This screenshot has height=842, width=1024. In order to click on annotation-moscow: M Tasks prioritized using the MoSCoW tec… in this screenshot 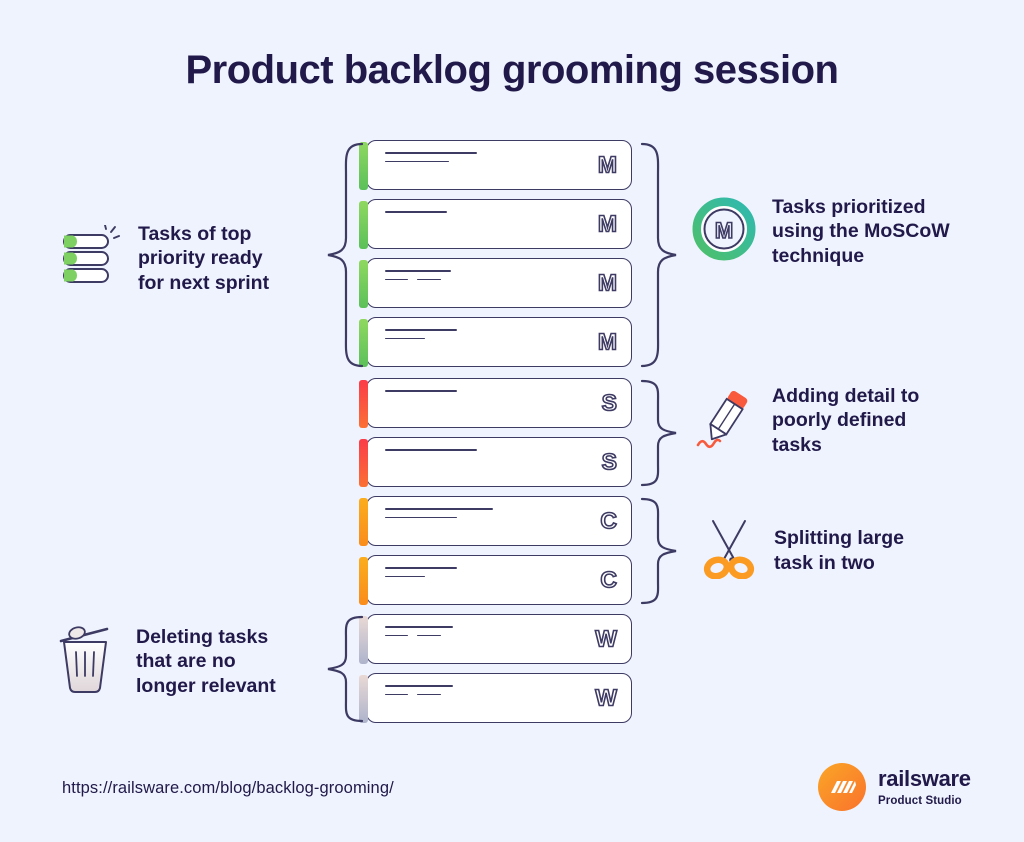, I will do `click(821, 231)`.